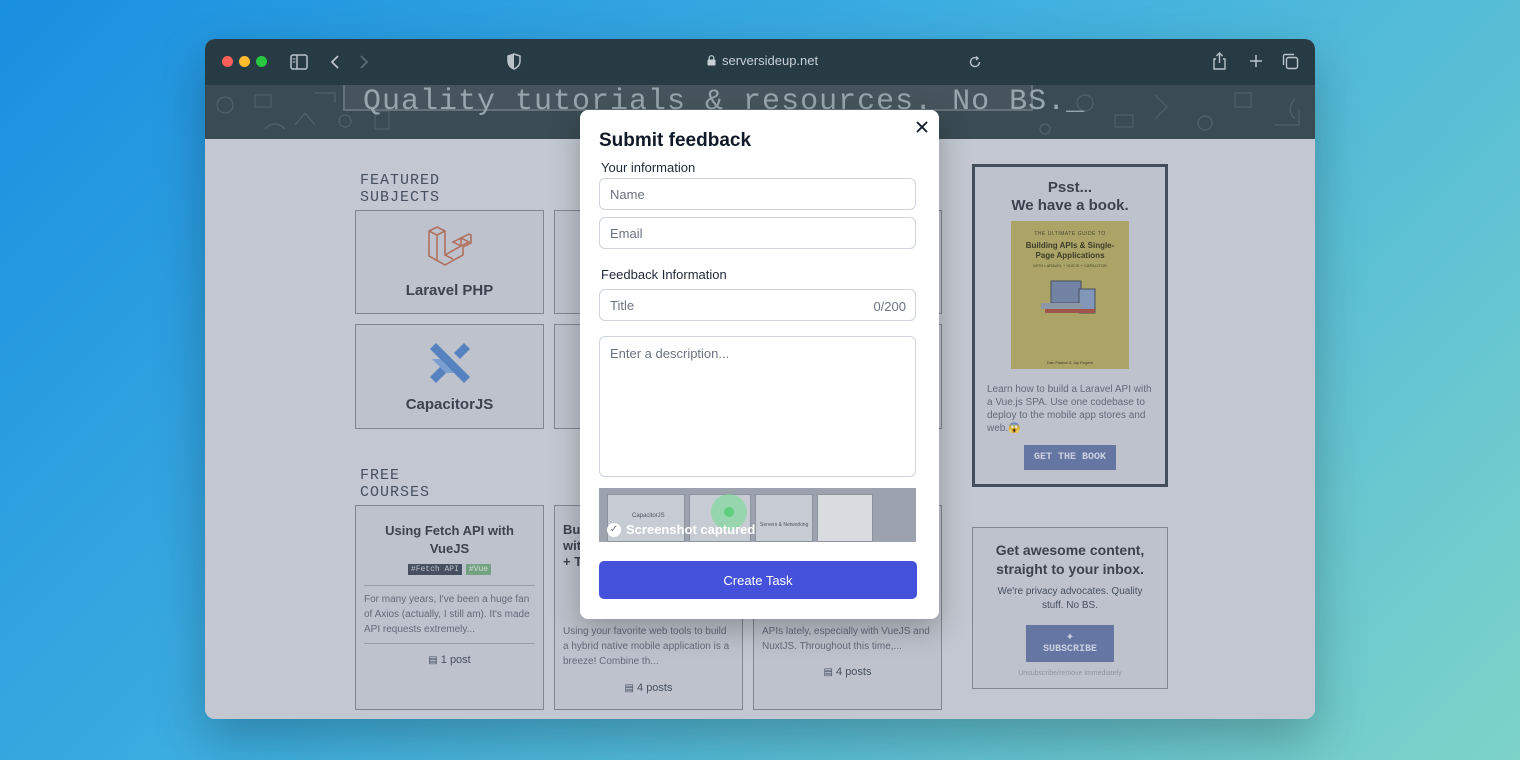 The height and width of the screenshot is (760, 1520). I want to click on create-task-button: Create Task, so click(758, 580).